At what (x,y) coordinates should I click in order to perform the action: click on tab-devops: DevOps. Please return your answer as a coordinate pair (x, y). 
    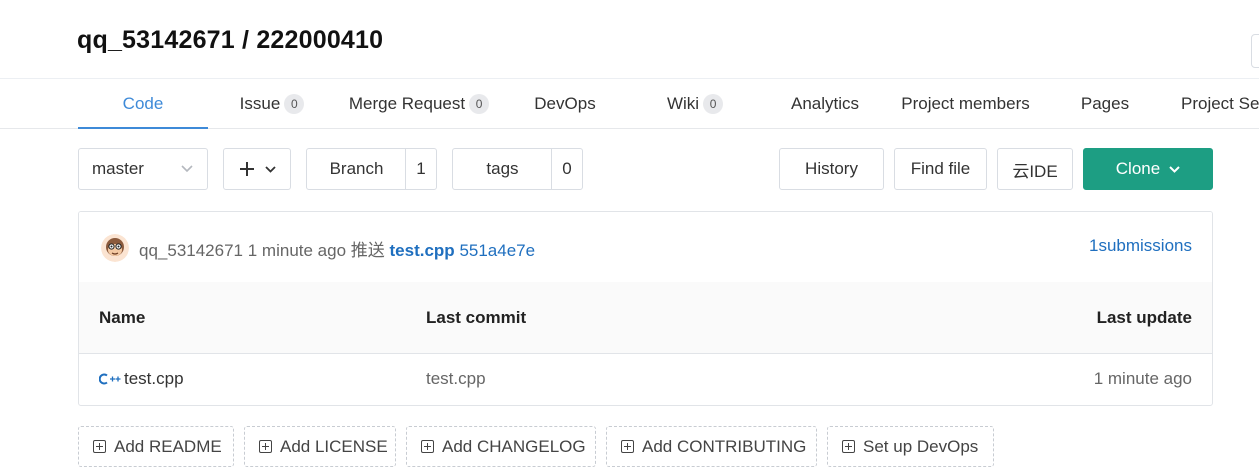
    Looking at the image, I should click on (565, 103).